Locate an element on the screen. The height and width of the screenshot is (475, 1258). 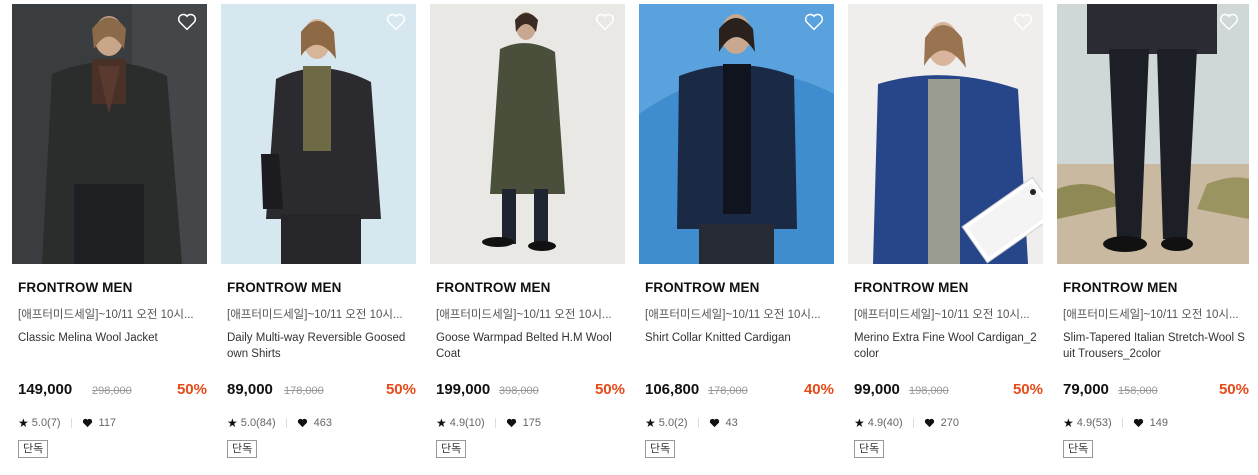
review-meta: ★ 5.0(7) 117 is located at coordinates (67, 423).